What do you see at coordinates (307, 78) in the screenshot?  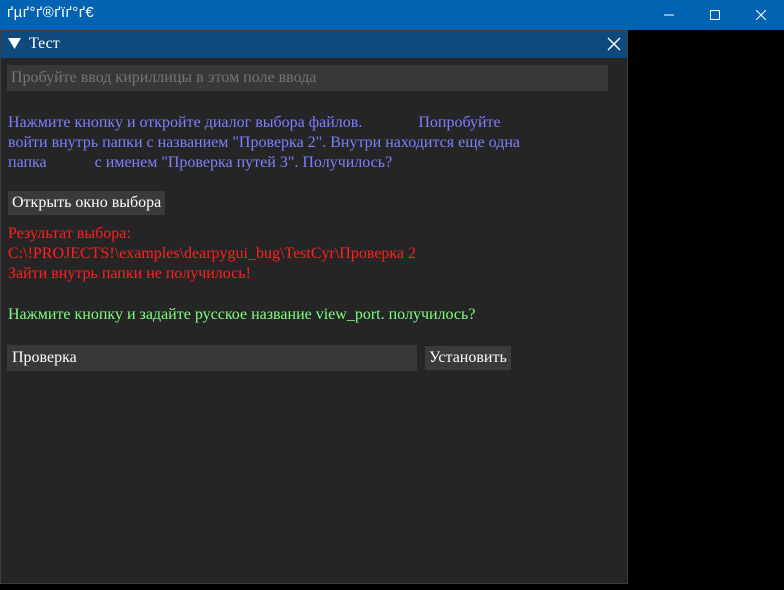 I see `cyrillic-input` at bounding box center [307, 78].